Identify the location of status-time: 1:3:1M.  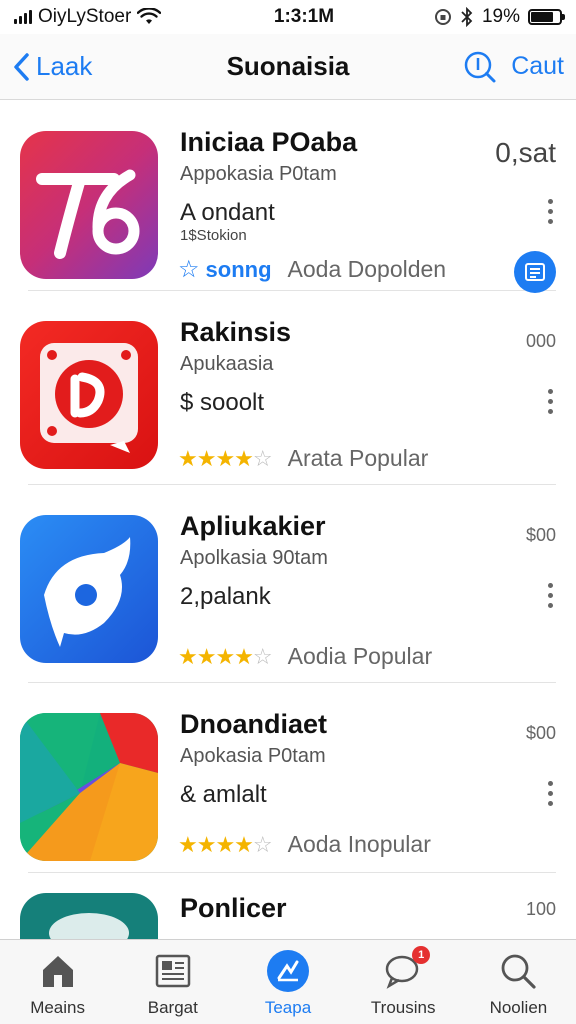
(304, 16).